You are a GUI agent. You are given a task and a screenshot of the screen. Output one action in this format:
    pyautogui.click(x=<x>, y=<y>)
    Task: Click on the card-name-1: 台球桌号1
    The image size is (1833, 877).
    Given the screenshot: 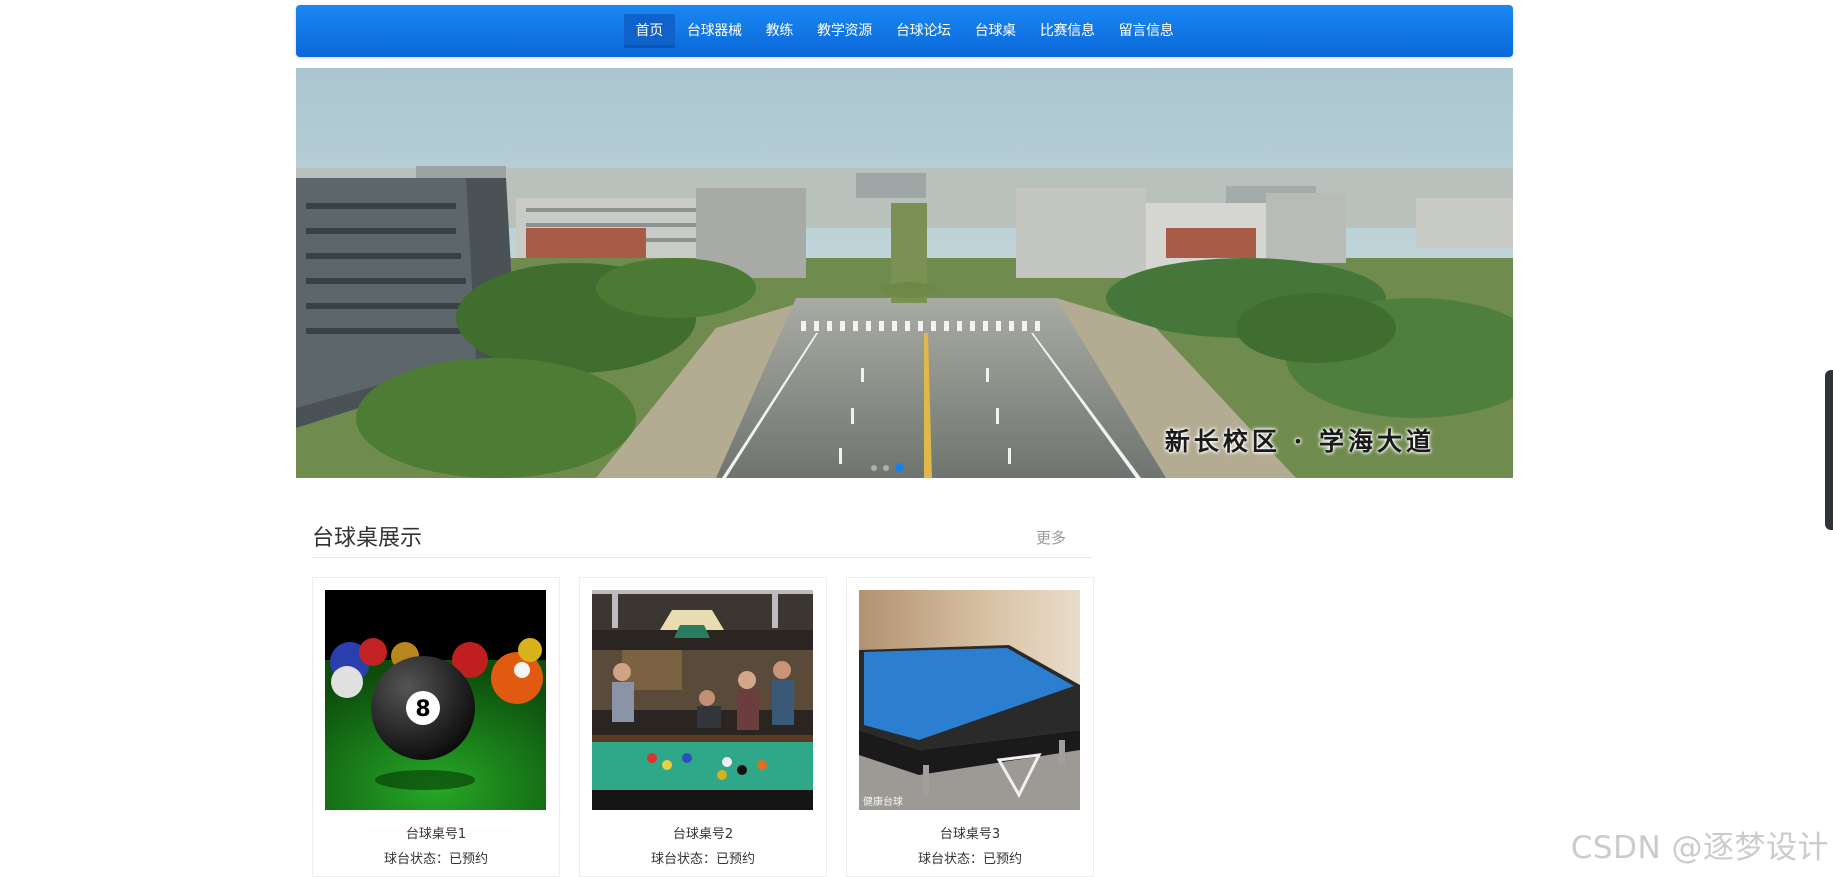 What is the action you would take?
    pyautogui.click(x=436, y=834)
    